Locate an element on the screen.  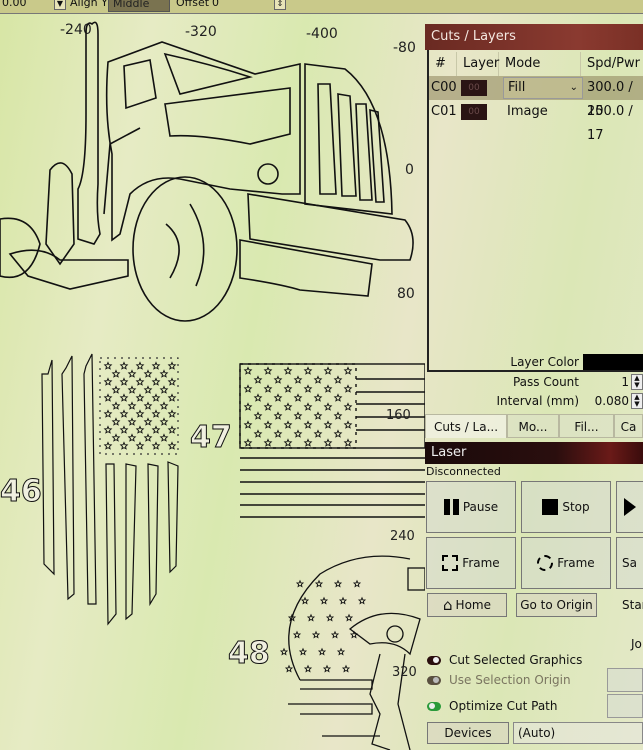
offset-value: 0 is located at coordinates (215, 4).